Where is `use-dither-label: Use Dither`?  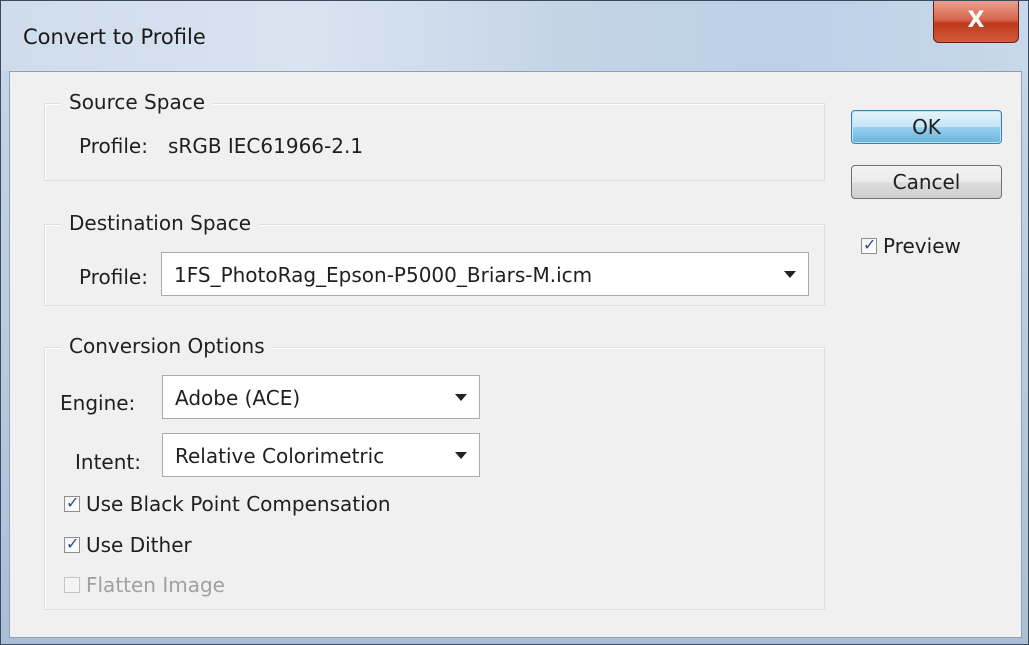
use-dither-label: Use Dither is located at coordinates (139, 545).